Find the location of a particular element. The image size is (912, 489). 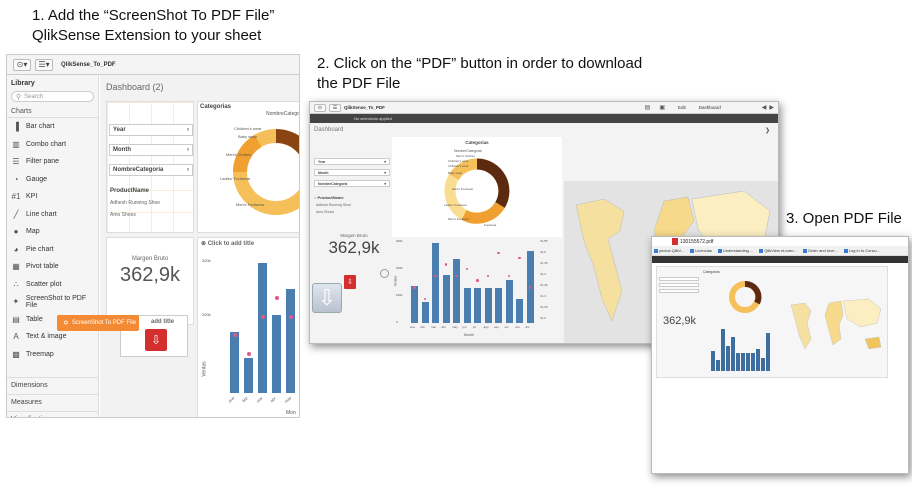

pdf-file-icon is located at coordinates (675, 241).